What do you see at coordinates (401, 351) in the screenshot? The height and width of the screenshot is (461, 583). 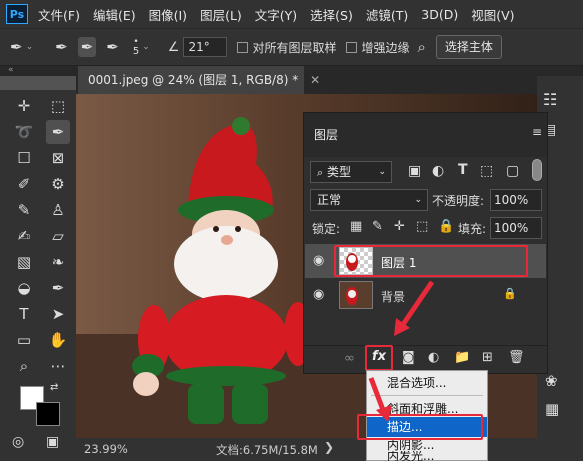 I see `annotation-arrows` at bounding box center [401, 351].